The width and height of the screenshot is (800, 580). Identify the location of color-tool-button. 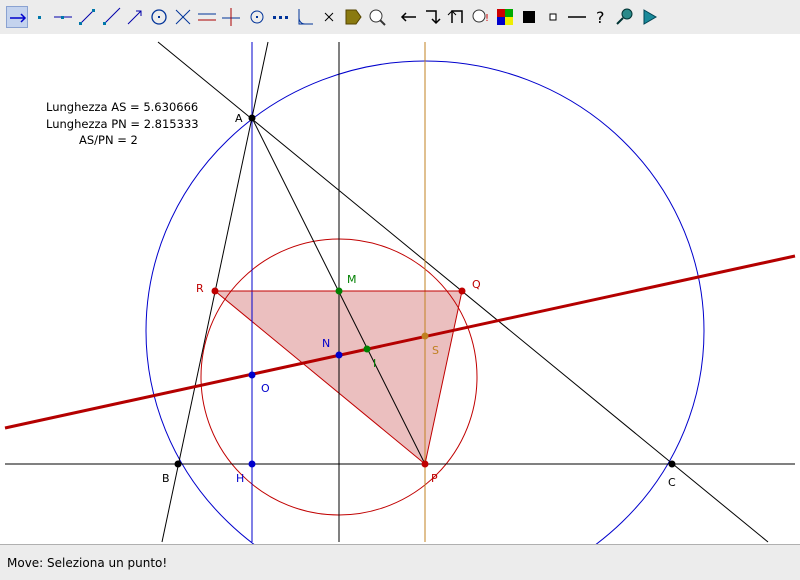
(353, 17).